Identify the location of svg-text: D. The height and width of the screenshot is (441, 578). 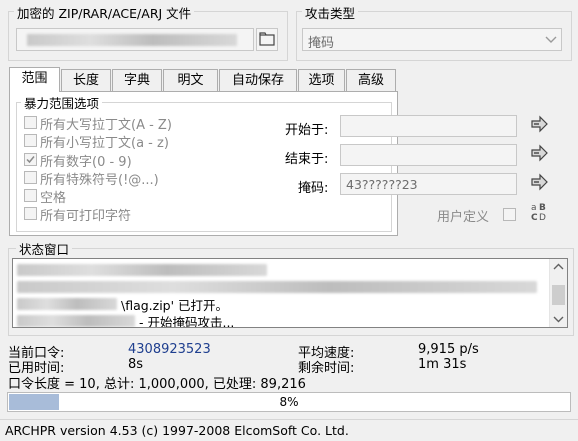
(542, 217).